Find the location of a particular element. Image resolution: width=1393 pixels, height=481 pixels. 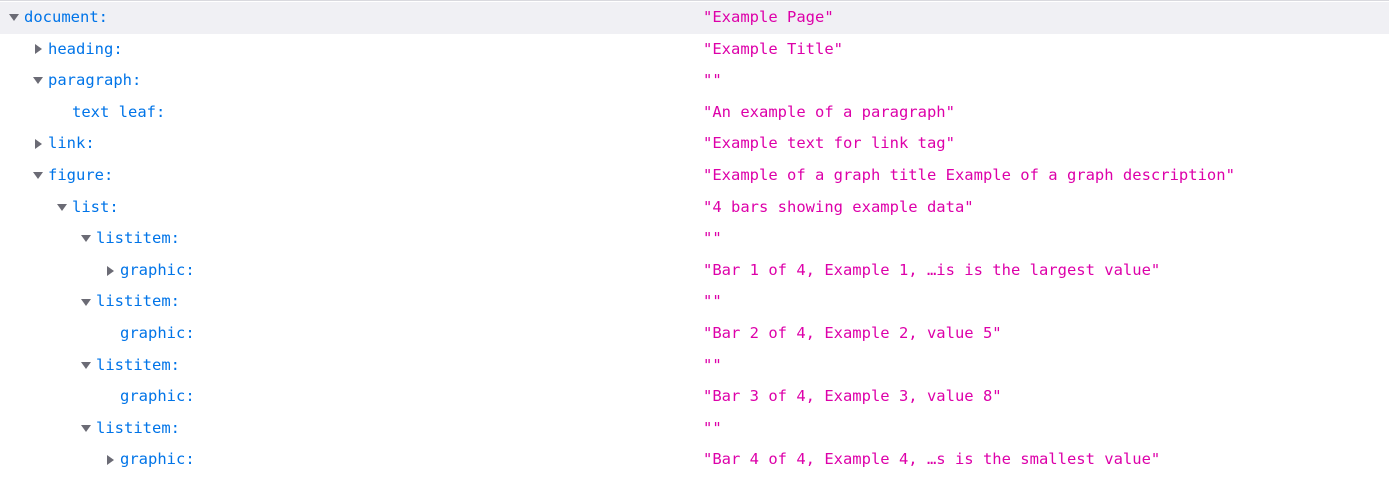

tree-row-text-leaf: text leaf: "An example of a paragraph" is located at coordinates (694, 113).